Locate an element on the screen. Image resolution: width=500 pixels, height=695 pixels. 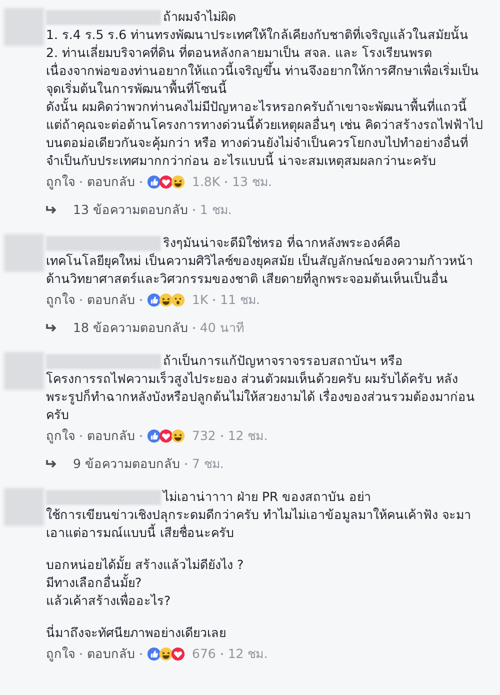
comment-text: เทคโนโลยียุคใหม่ เป็นความศิวิไลซ์ของยุคสมัย เป็นสัญลักษณ์ของความก้าวหน้าด้านวิทยาศาสตร์และวิศวกรรมของชาติ เสียดายที่ลูกพระจอมต้นเห็นเป็นอื่น is located at coordinates (259, 269).